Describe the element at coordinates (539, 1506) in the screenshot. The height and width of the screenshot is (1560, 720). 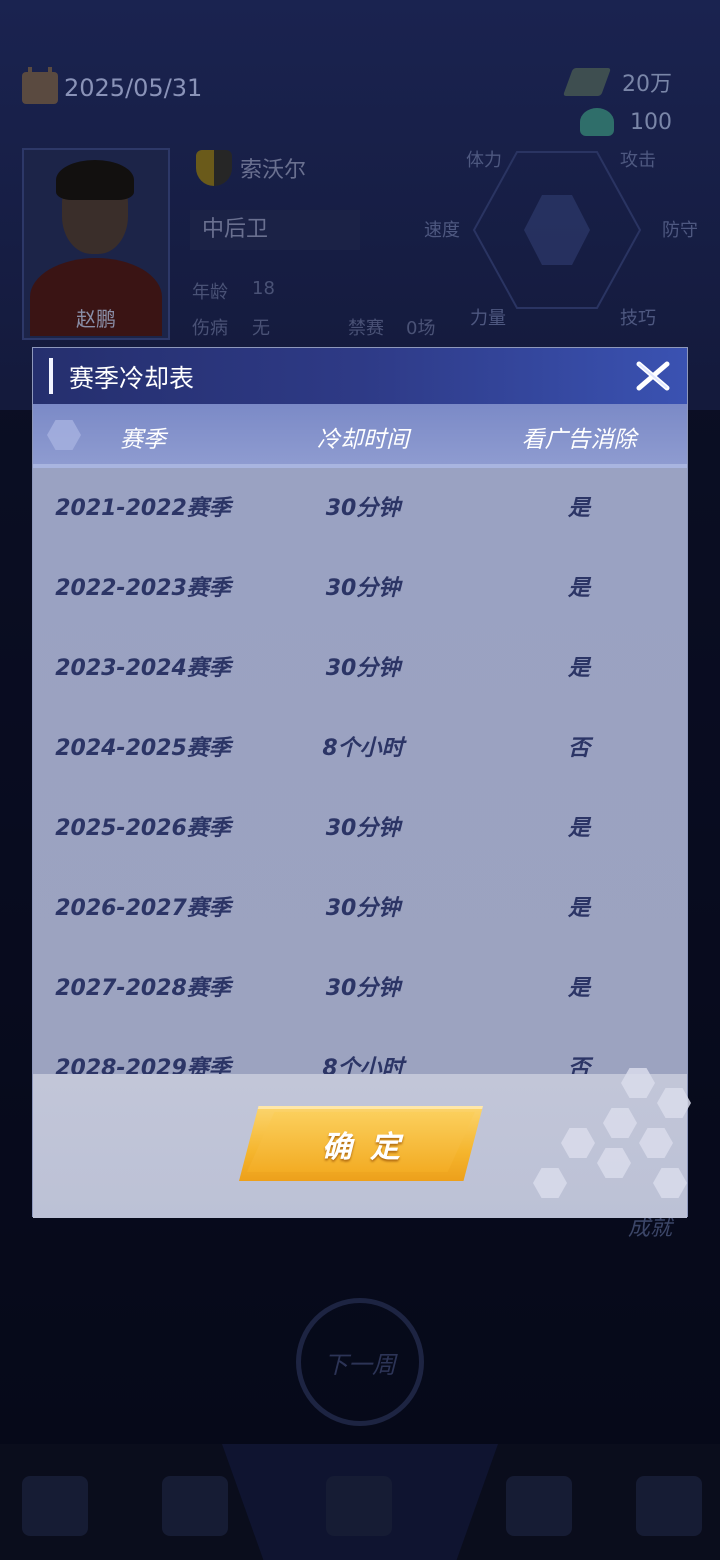
I see `nav-club-icon` at that location.